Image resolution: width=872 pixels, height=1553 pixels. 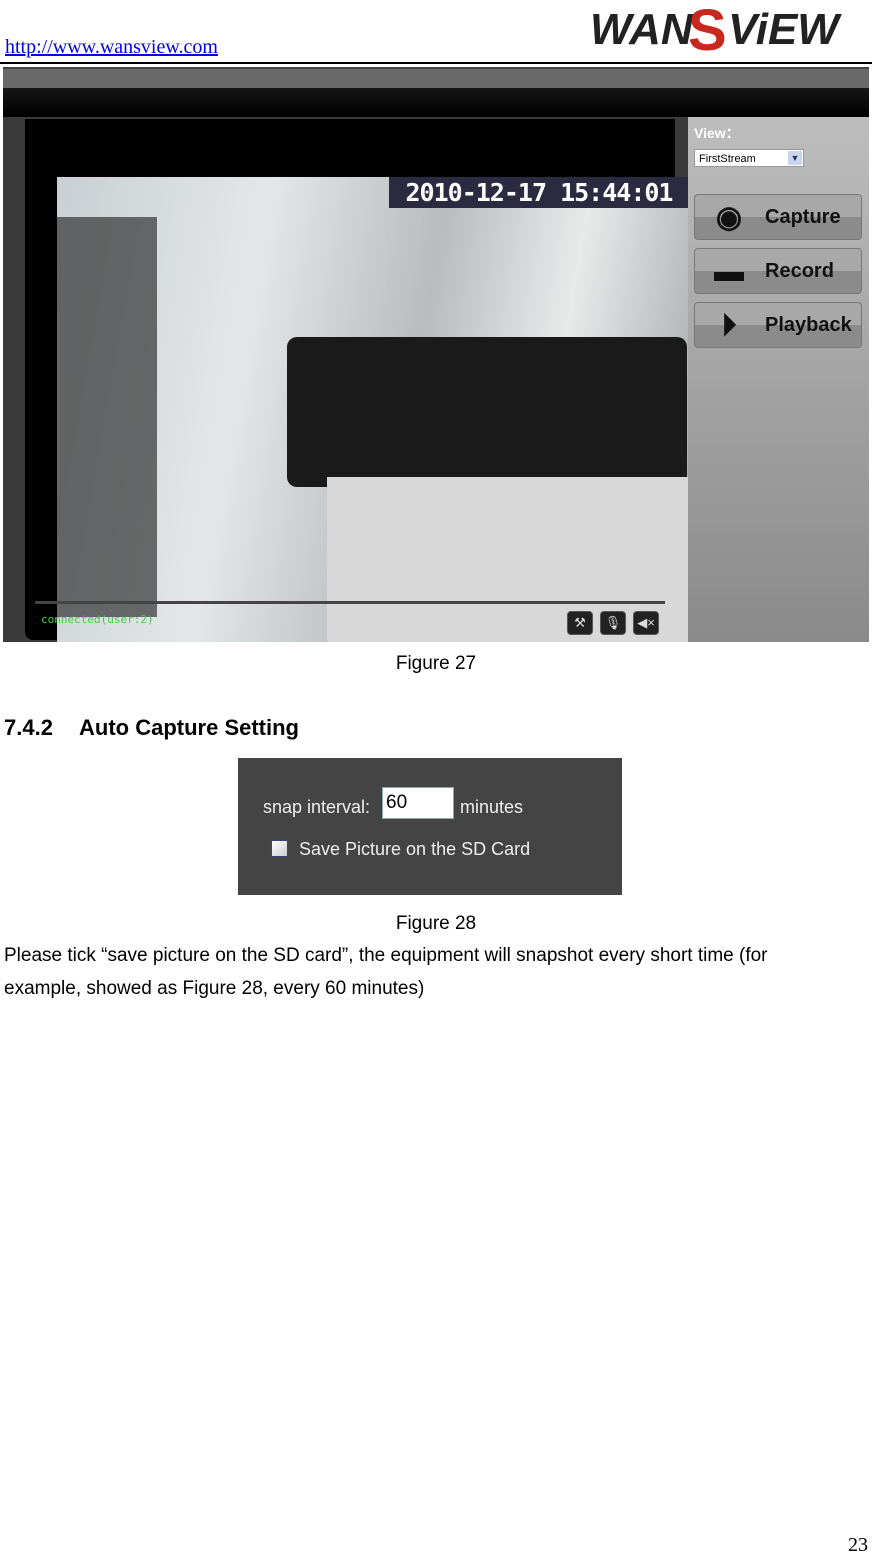 What do you see at coordinates (785, 29) in the screenshot?
I see `svg-text: ViEW` at bounding box center [785, 29].